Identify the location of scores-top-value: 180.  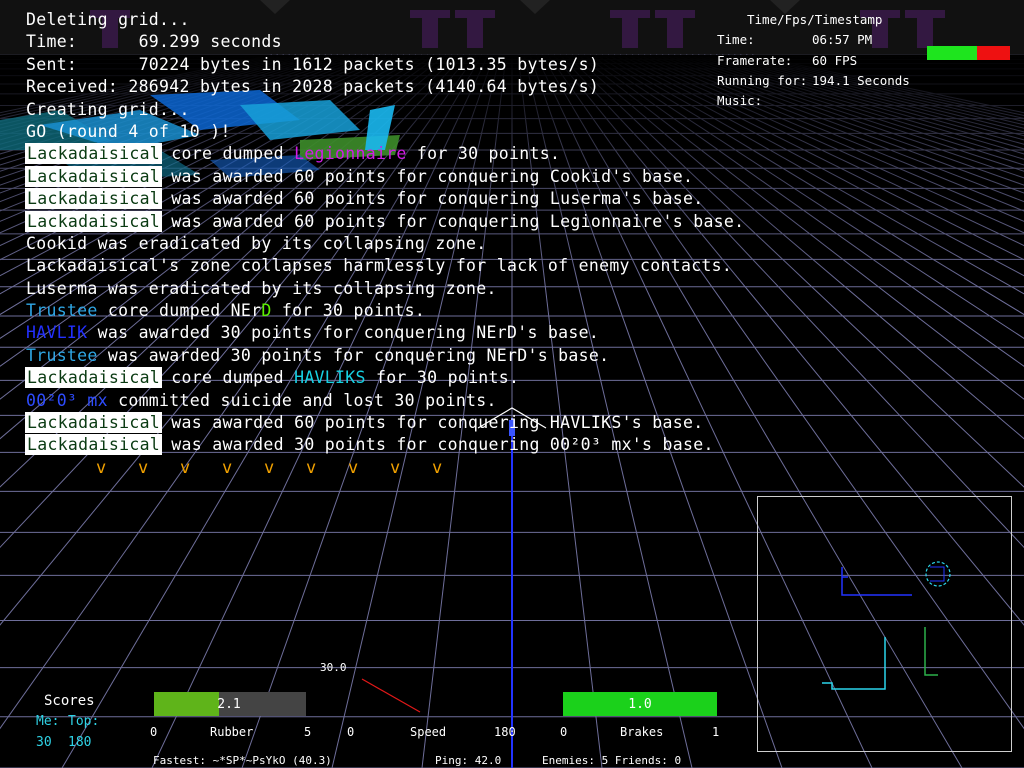
(80, 742).